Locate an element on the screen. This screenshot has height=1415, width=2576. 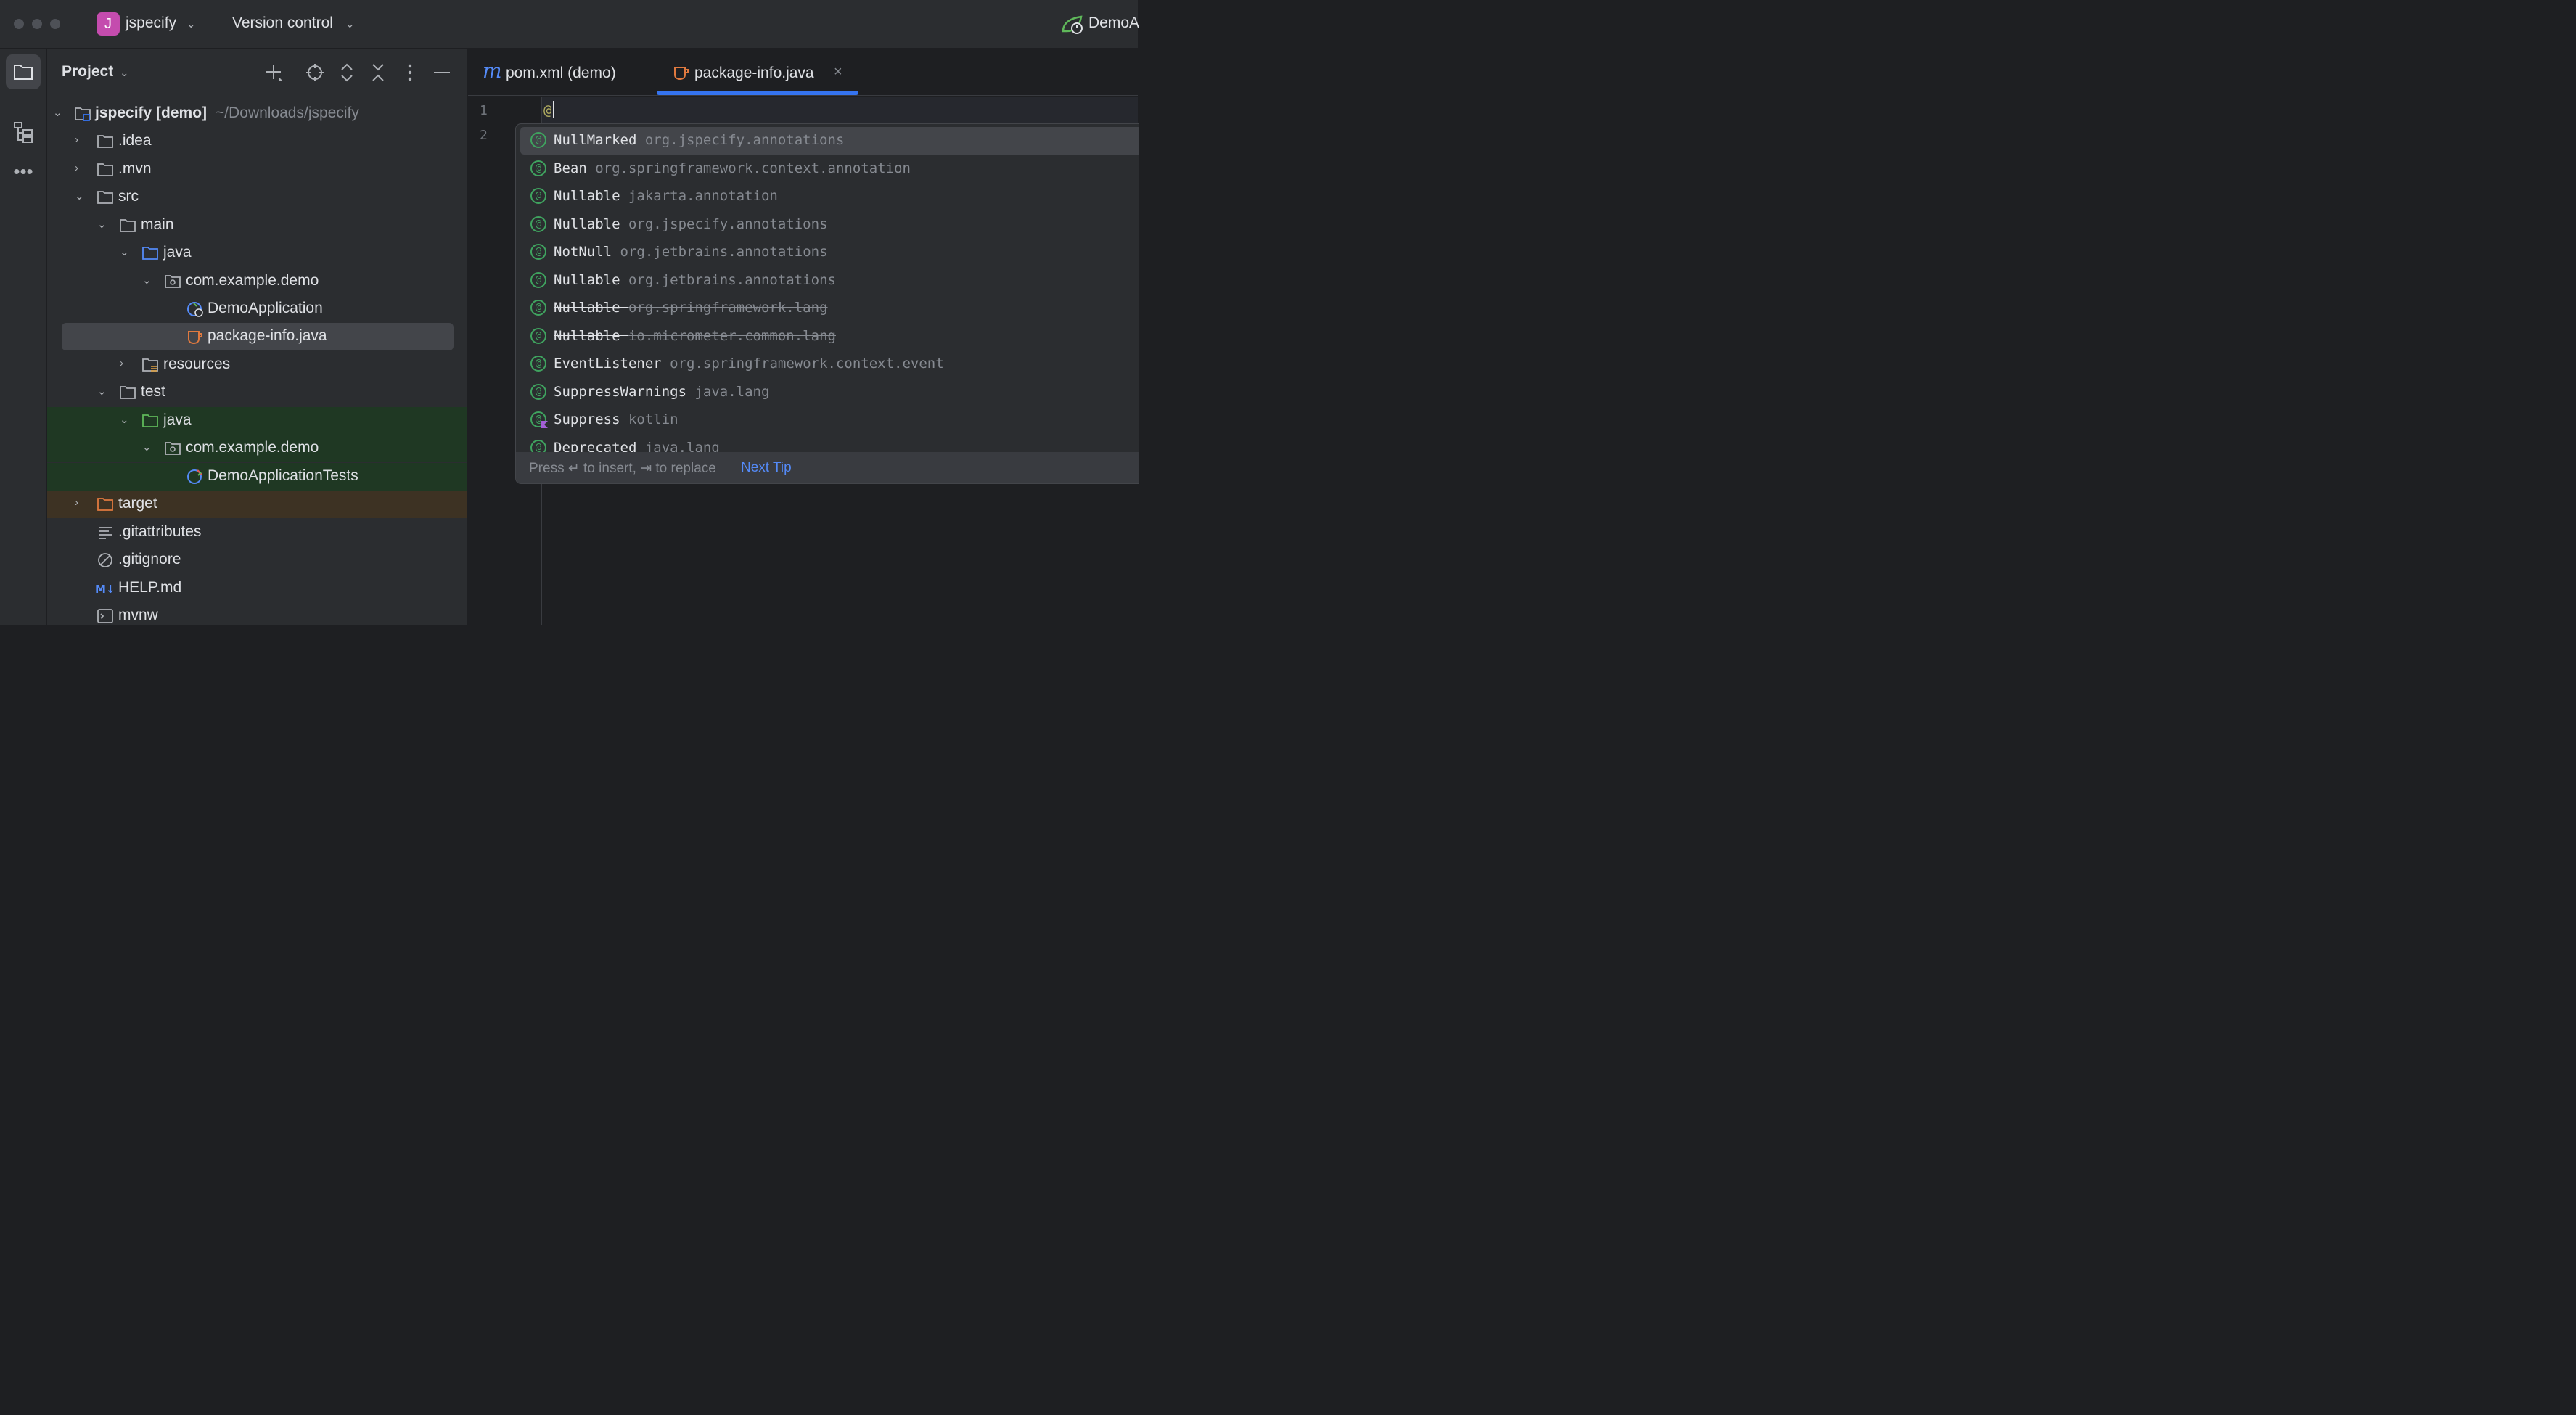
completion-item: @ Nullable org.jetbrains.annotations is located at coordinates (829, 281).